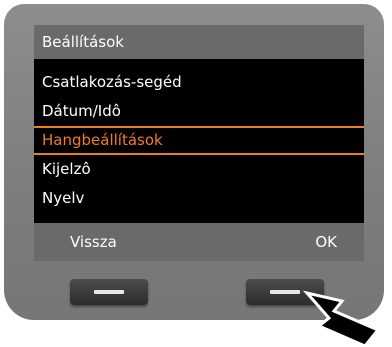  I want to click on menu-item-language: Nyelv, so click(199, 198).